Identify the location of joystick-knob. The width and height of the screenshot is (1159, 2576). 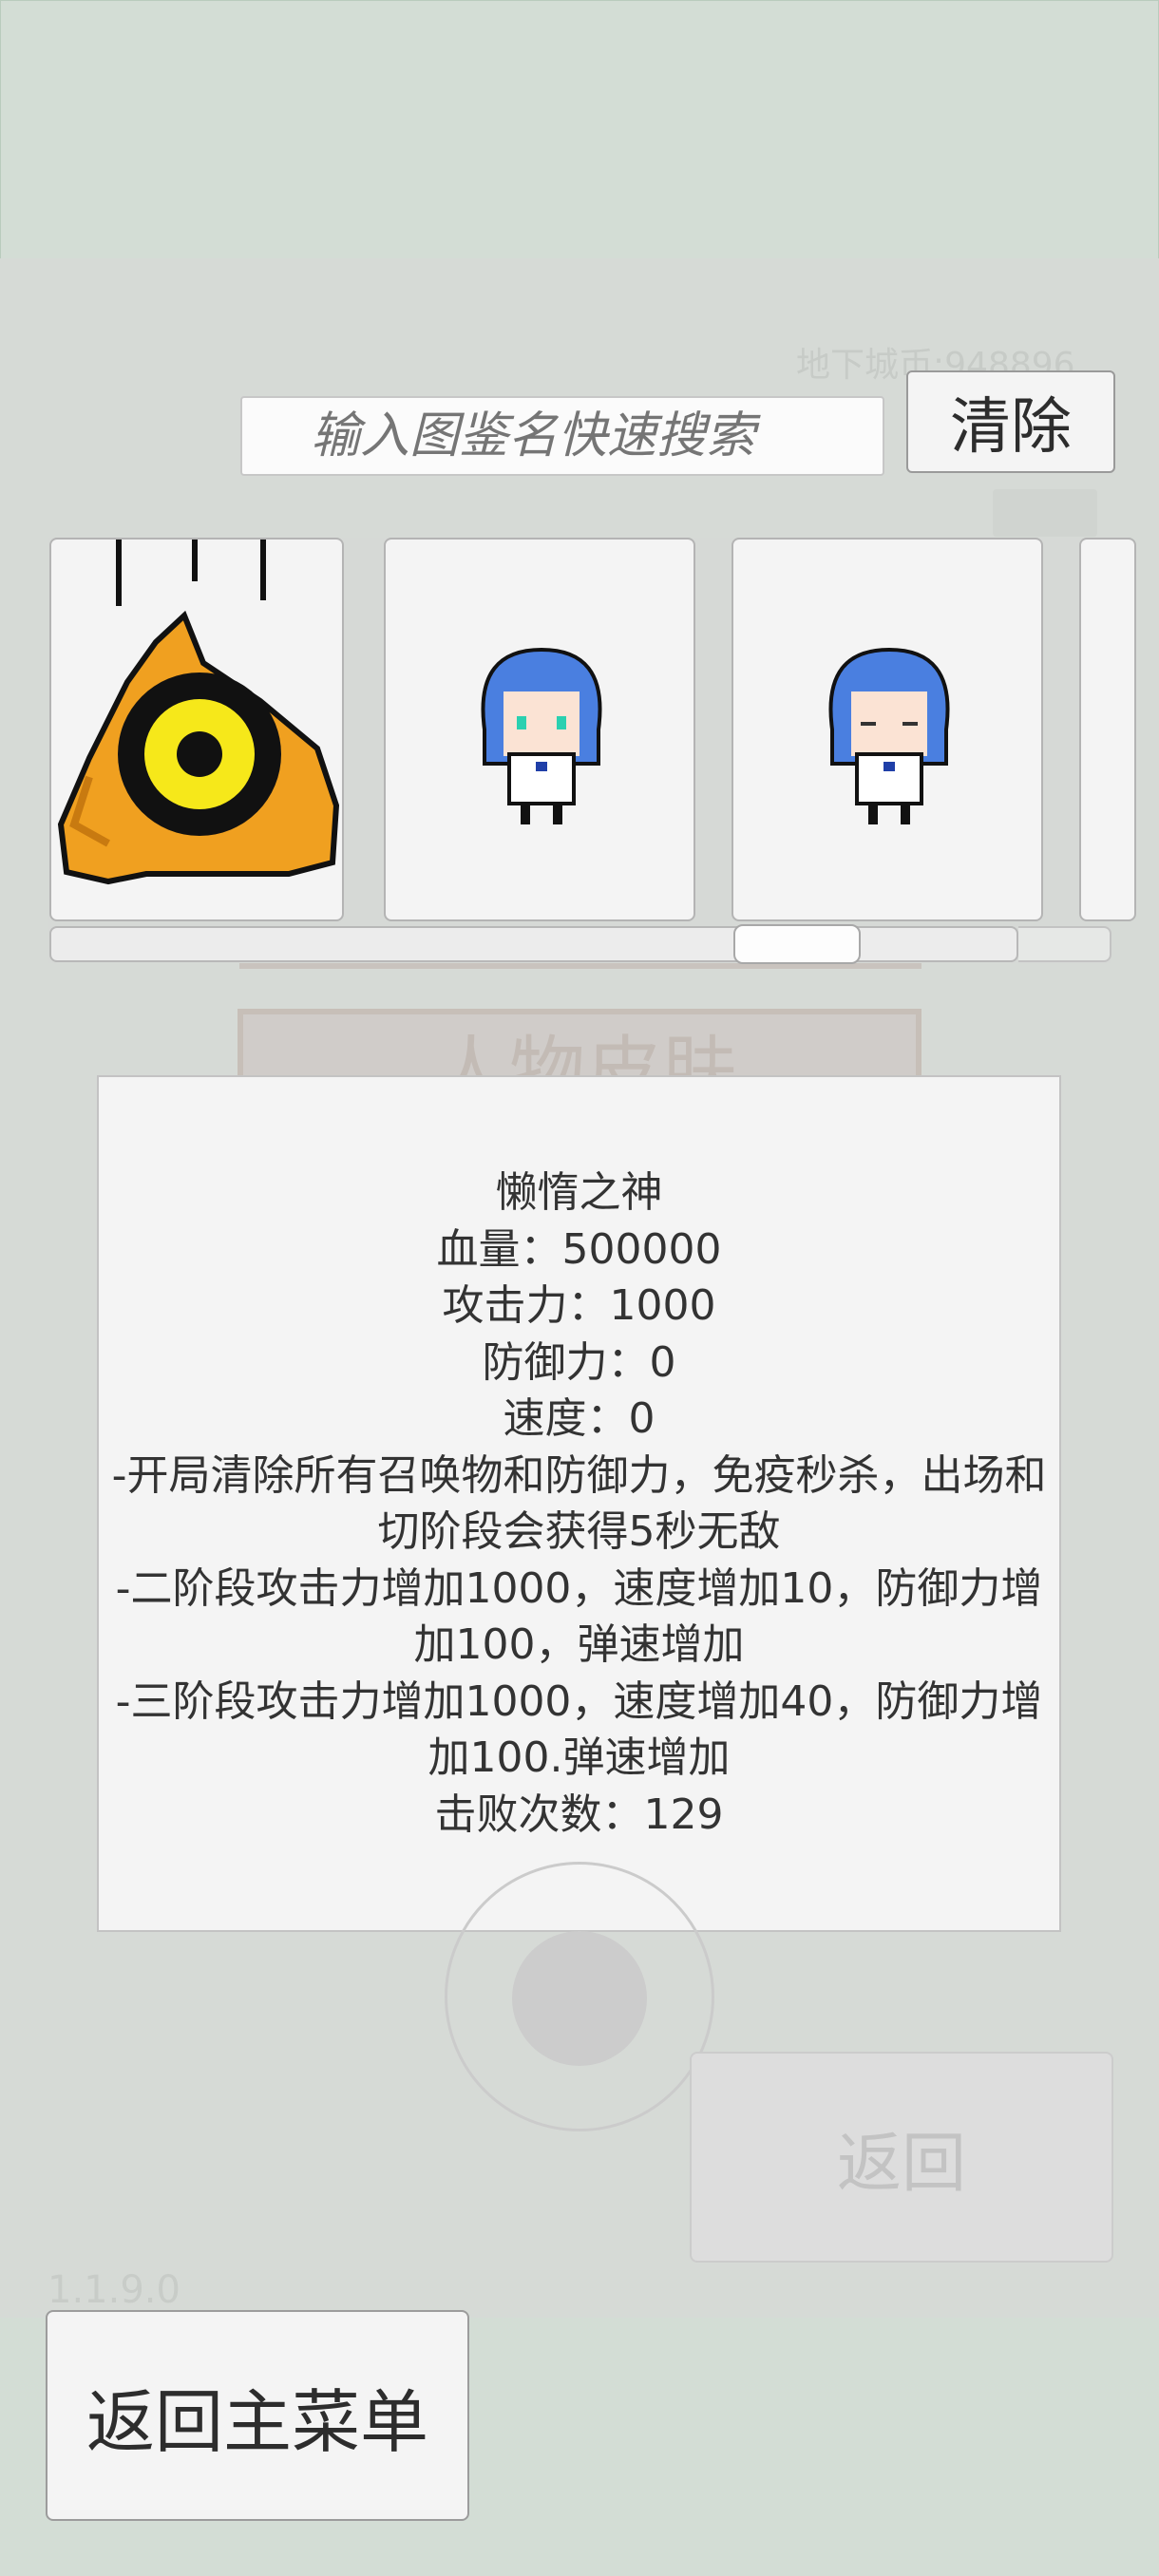
(579, 1998).